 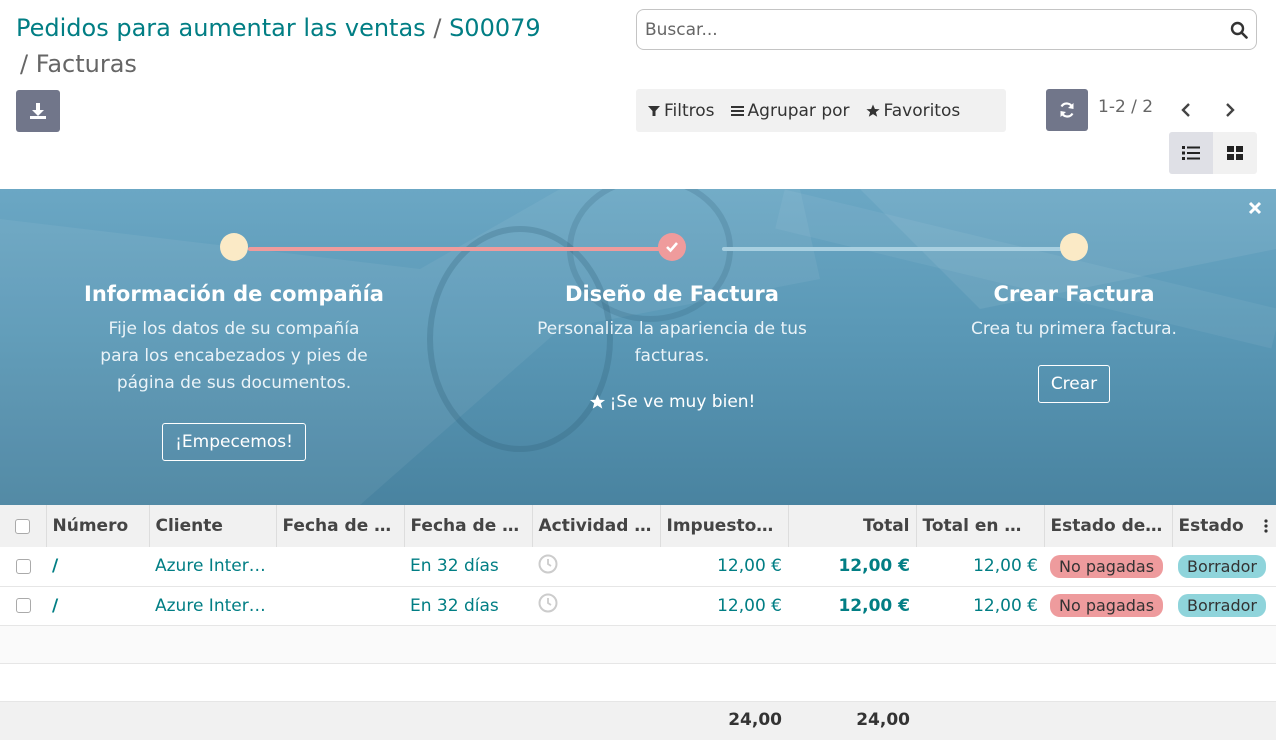 I want to click on start-button: ¡Empecemos!, so click(x=234, y=442).